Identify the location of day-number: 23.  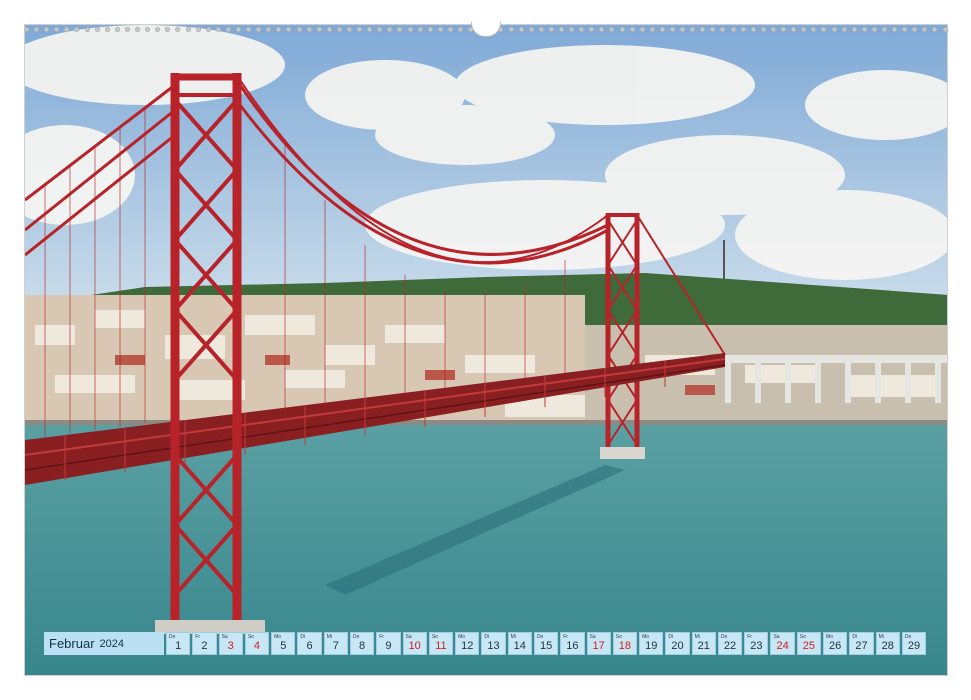
(756, 646).